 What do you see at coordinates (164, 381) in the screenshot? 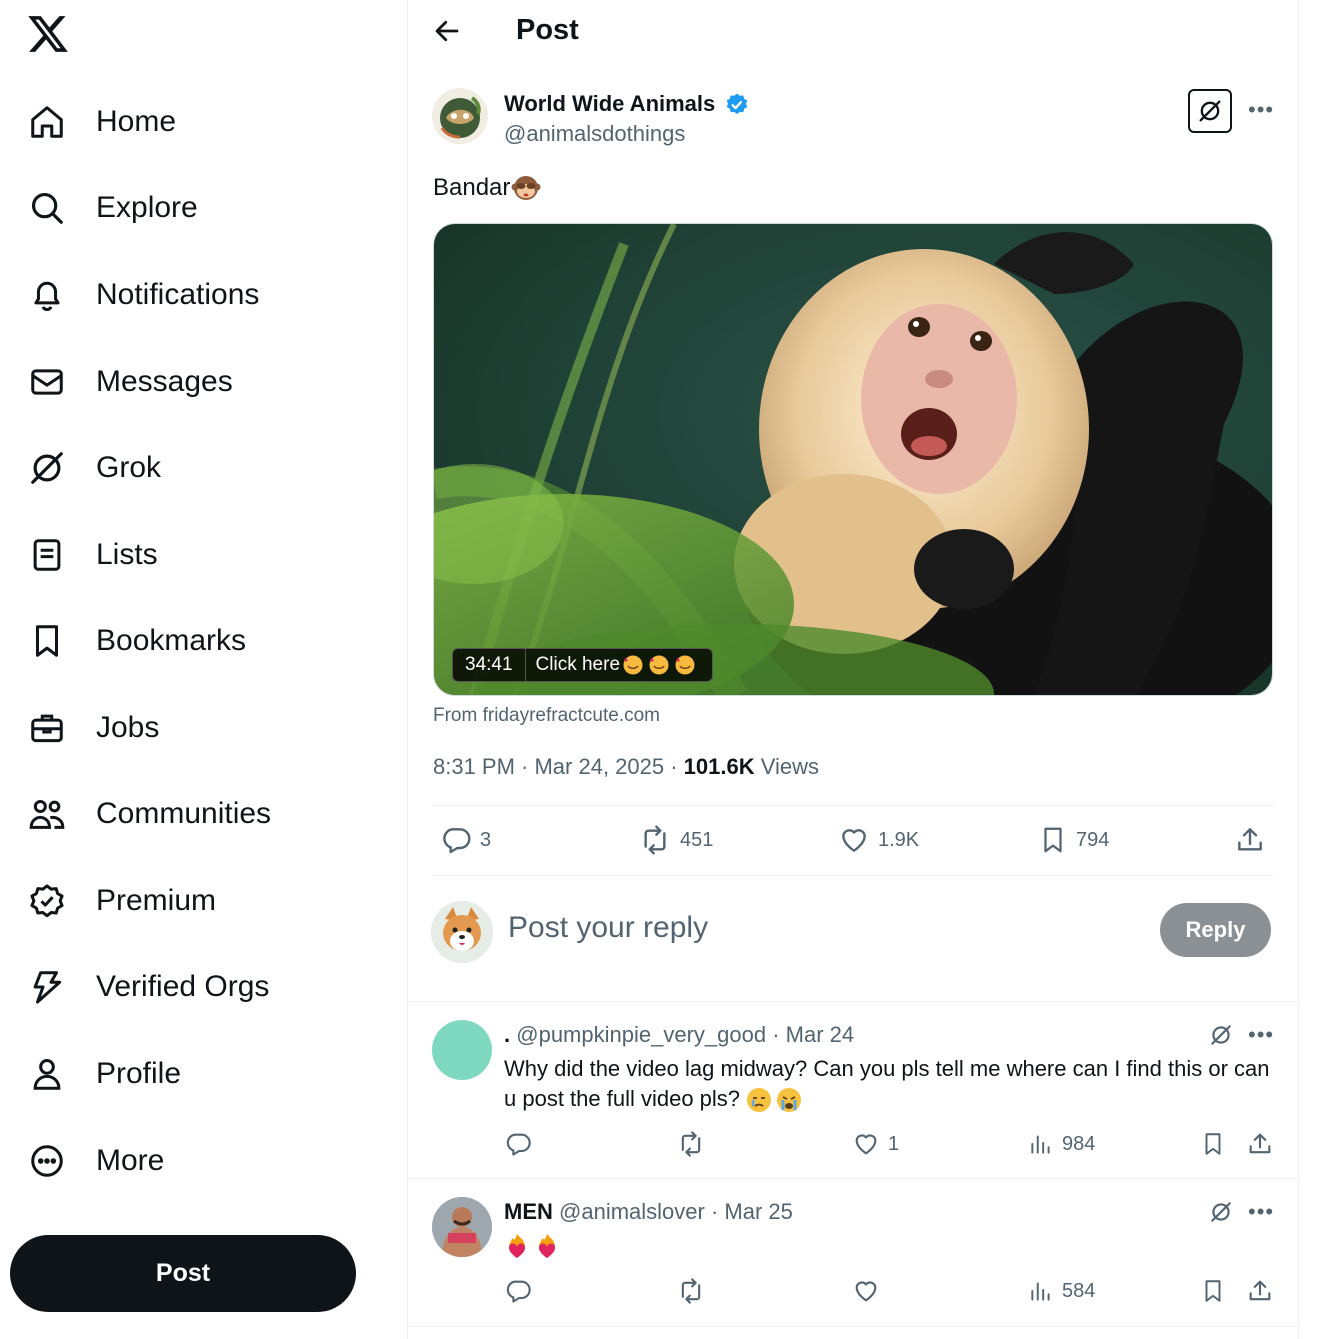
I see `sidebar-item-label: Messages` at bounding box center [164, 381].